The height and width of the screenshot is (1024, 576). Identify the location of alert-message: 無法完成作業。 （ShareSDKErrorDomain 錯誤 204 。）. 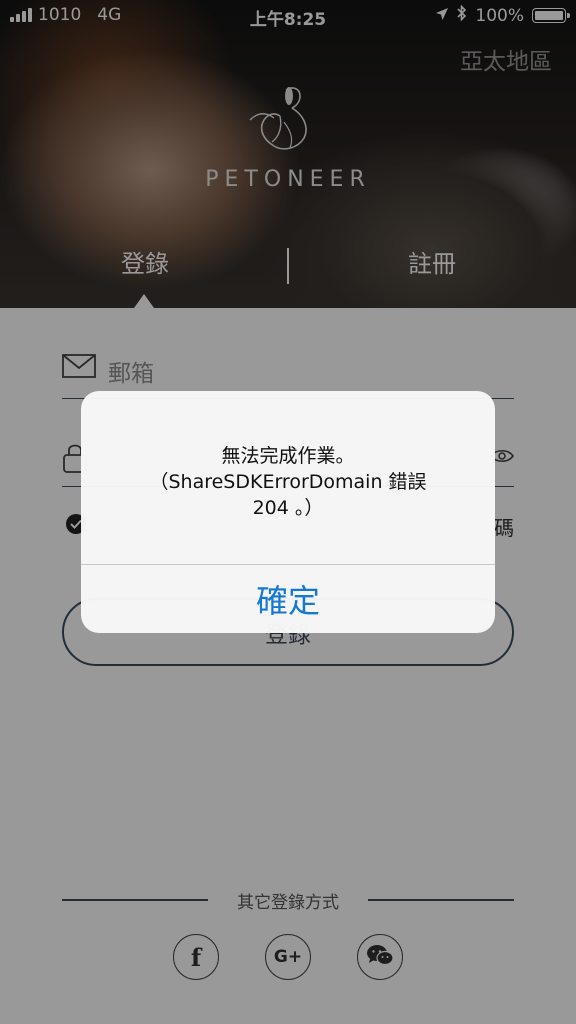
(288, 482).